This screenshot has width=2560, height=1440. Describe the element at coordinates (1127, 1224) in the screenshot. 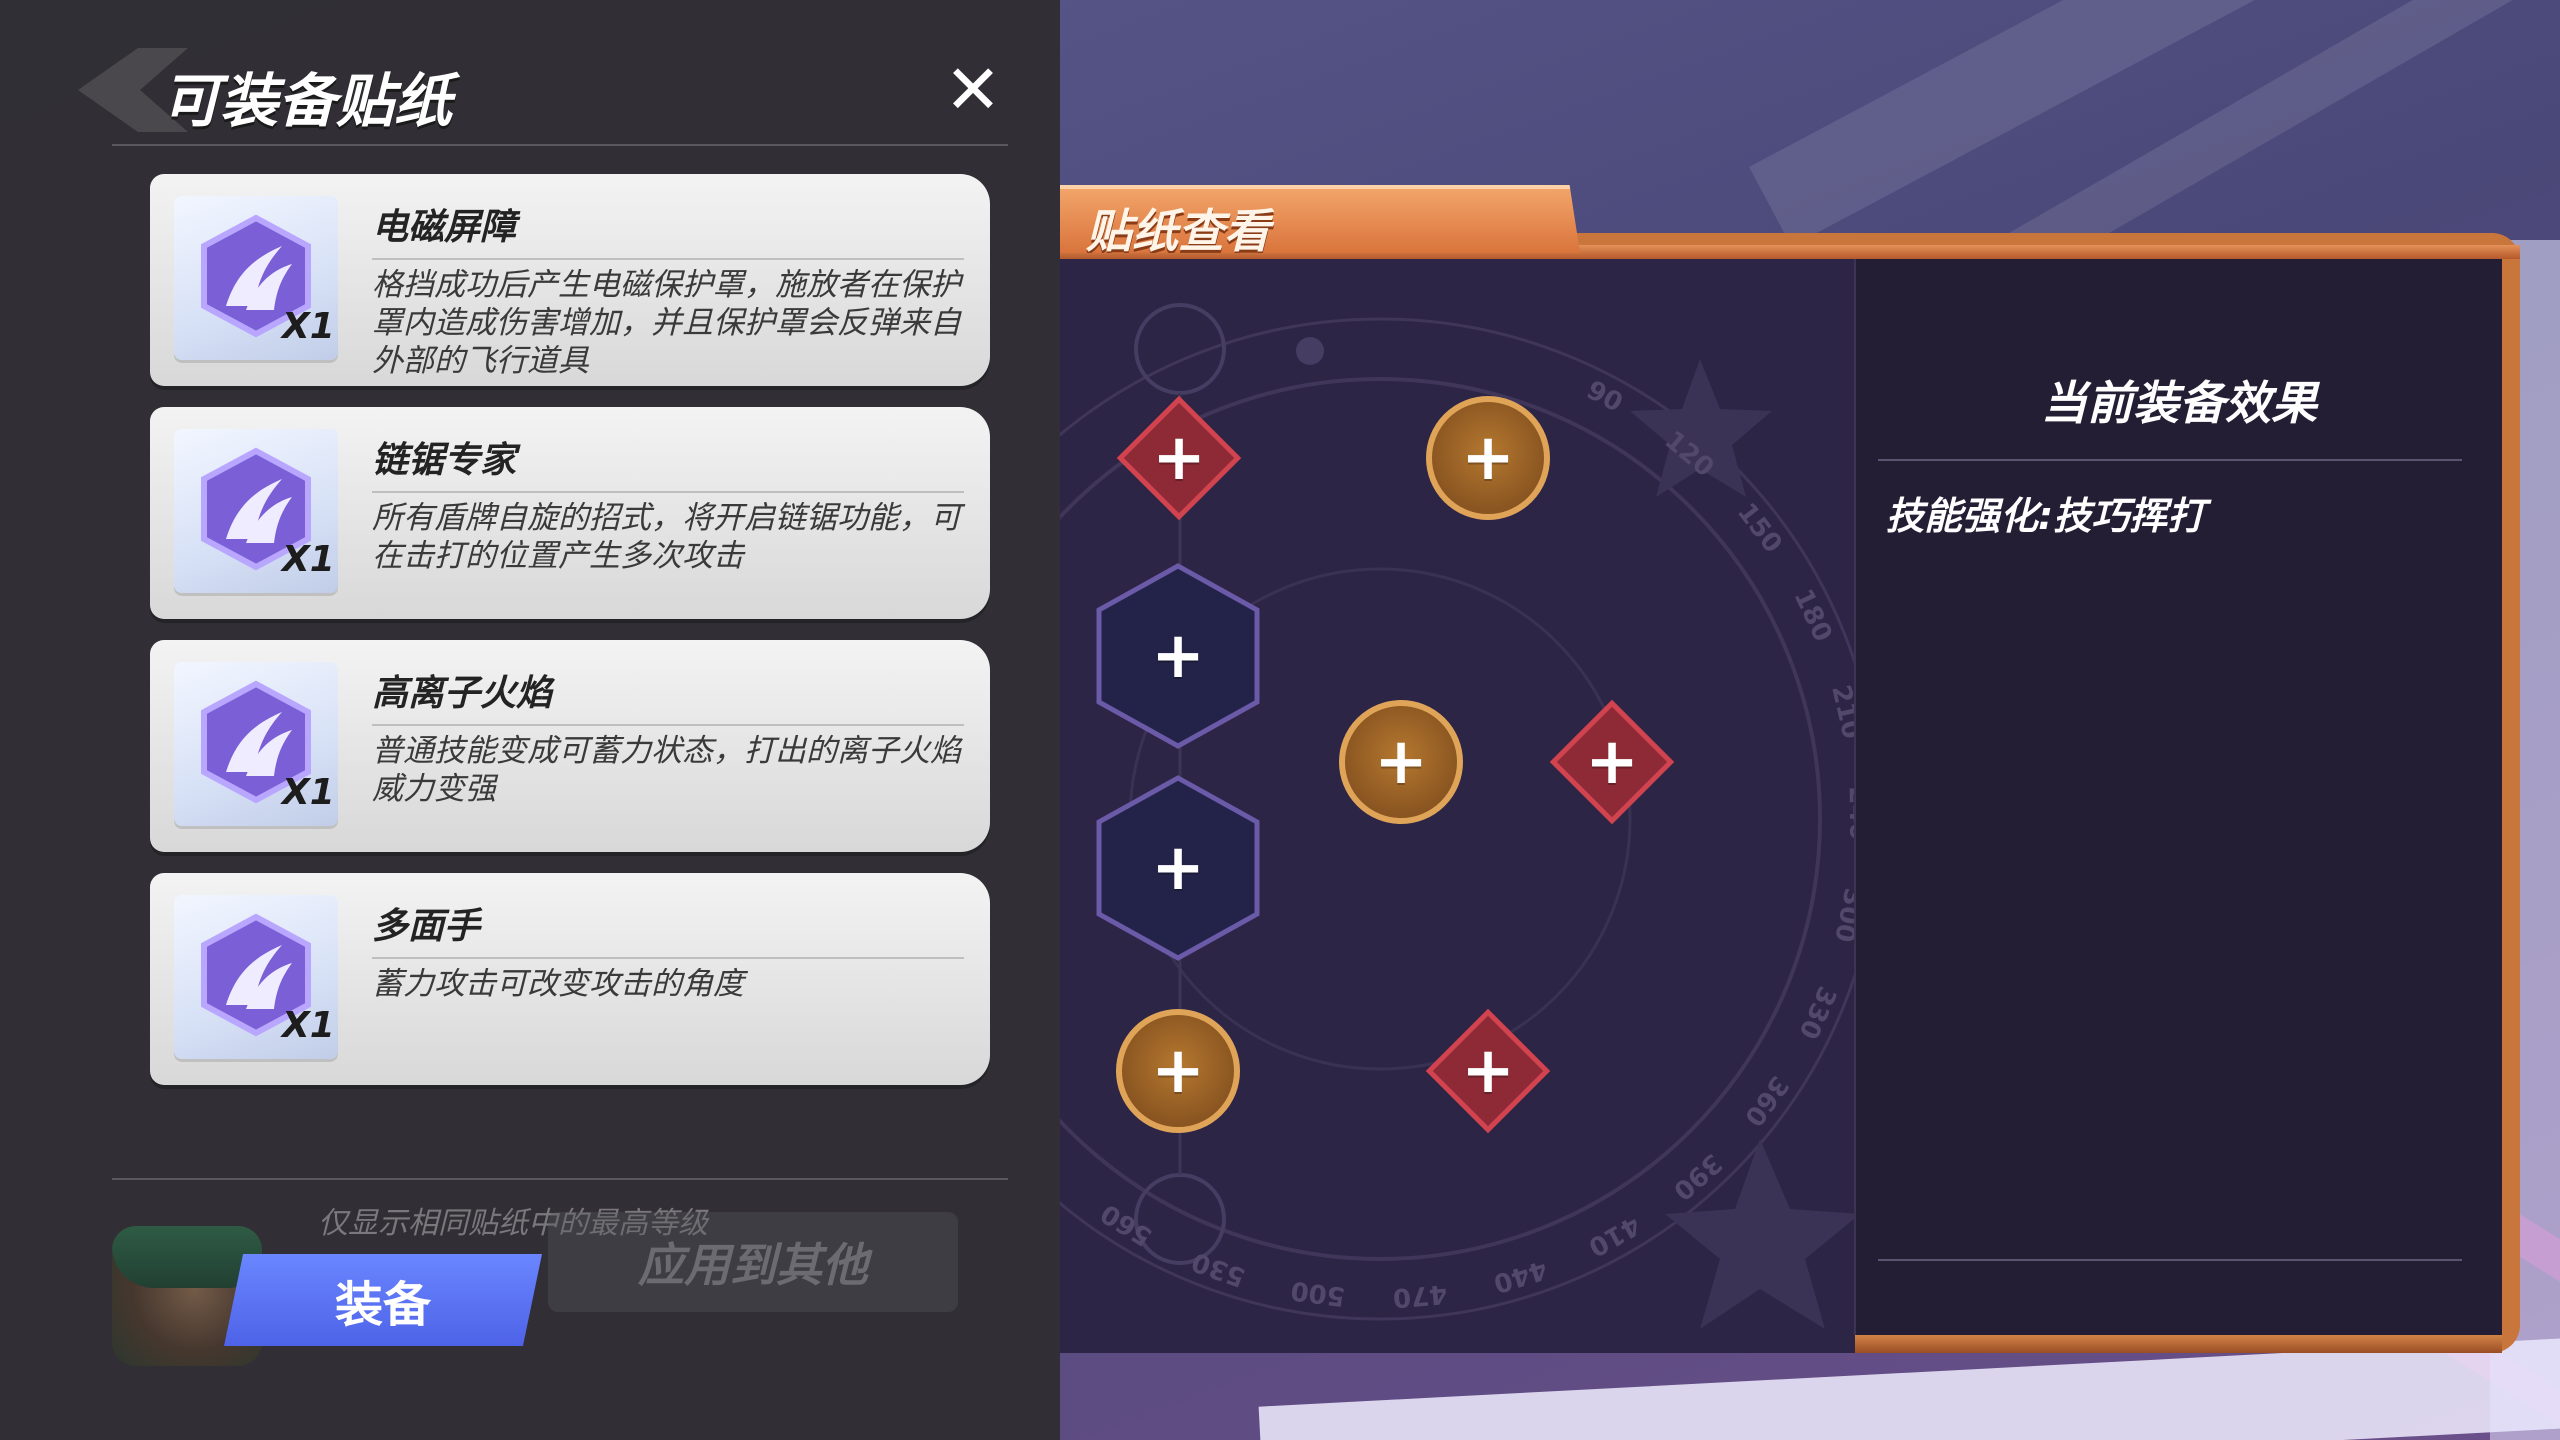

I see `dial-number: 560` at that location.